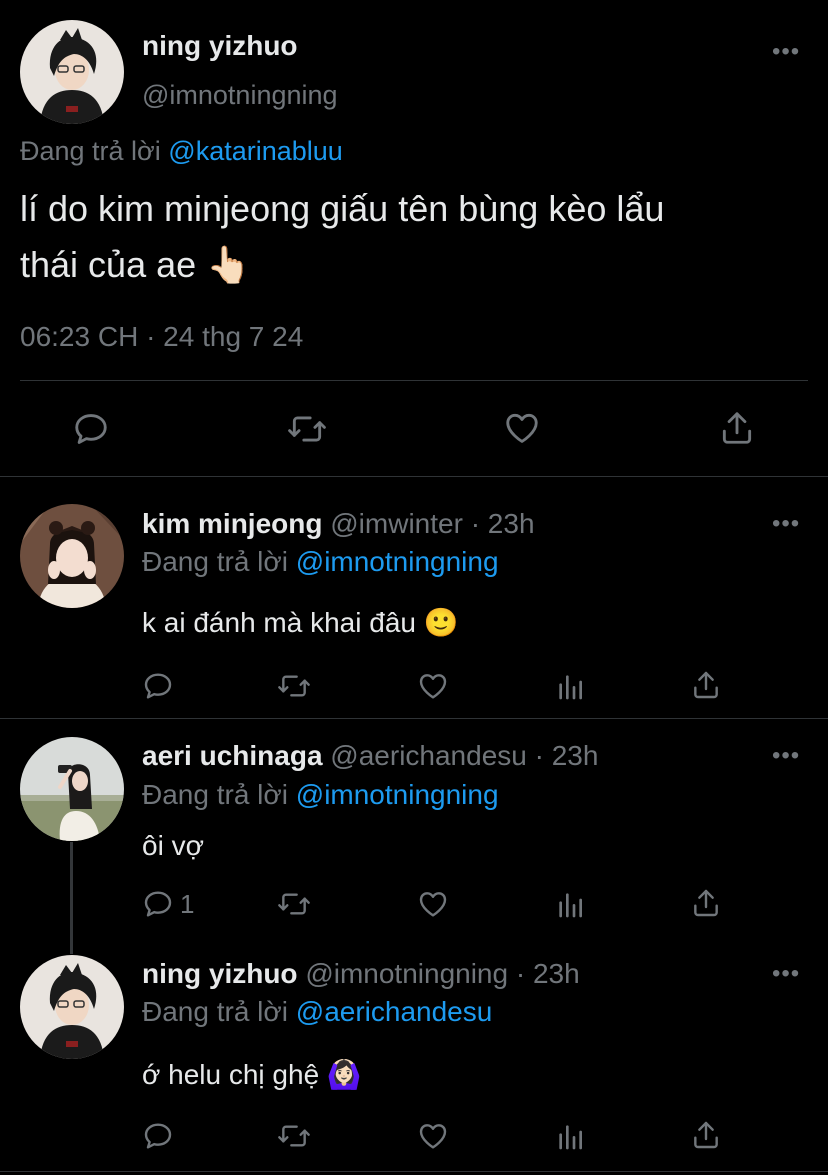  What do you see at coordinates (187, 903) in the screenshot?
I see `reply-count: 1` at bounding box center [187, 903].